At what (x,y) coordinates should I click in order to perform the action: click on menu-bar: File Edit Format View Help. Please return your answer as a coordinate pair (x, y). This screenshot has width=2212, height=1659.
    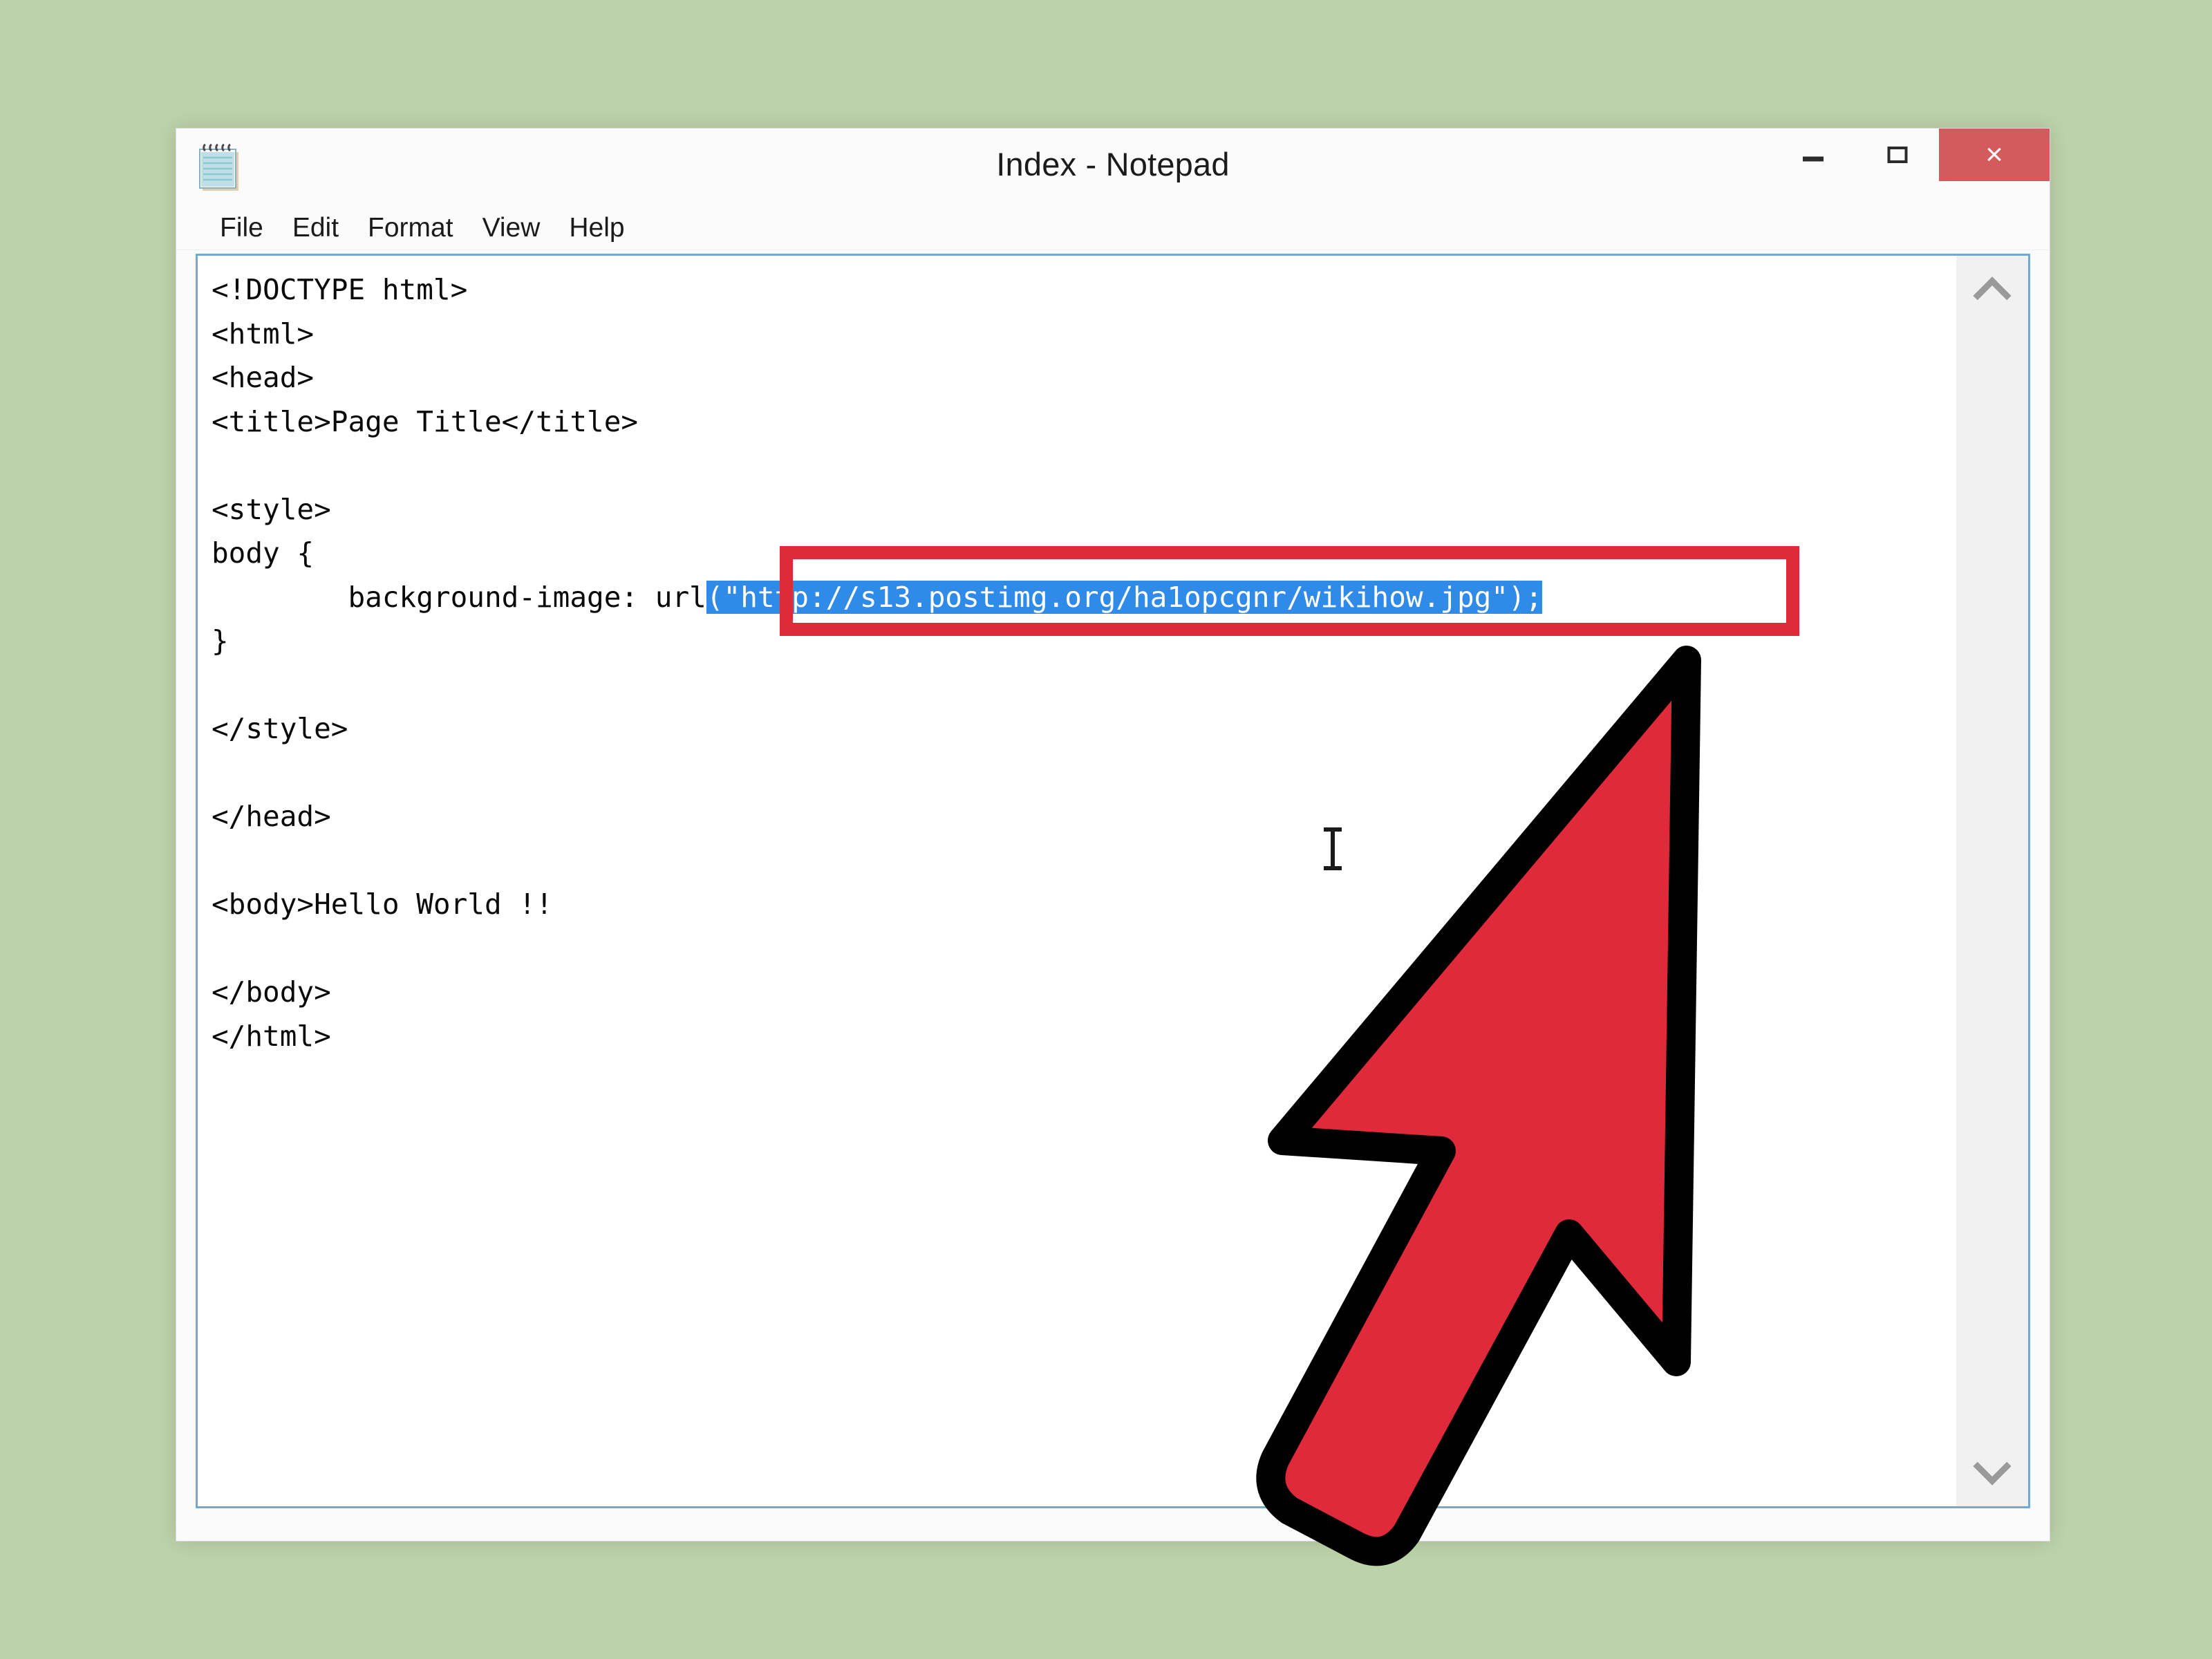
    Looking at the image, I should click on (1113, 228).